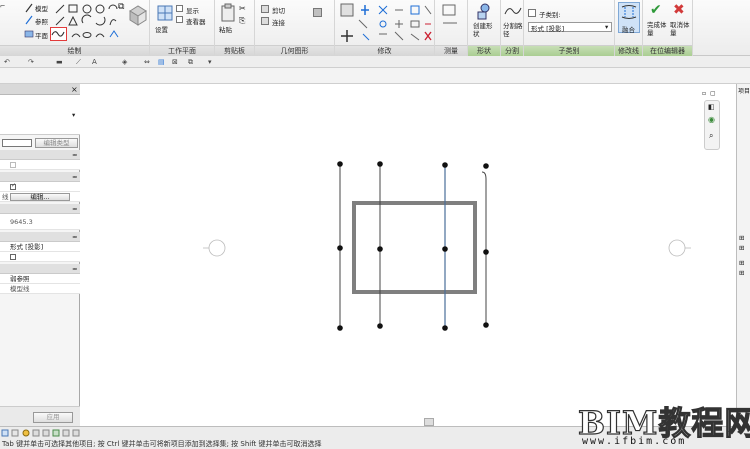 This screenshot has height=449, width=750. I want to click on clipboard-panel: 粘贴 ✂ ⎘ 剪贴板, so click(235, 28).